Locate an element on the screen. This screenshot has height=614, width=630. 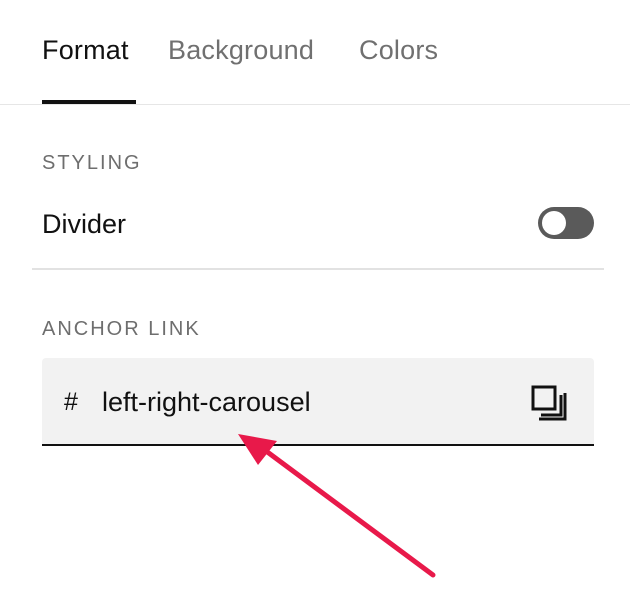
divider-toggle is located at coordinates (566, 223).